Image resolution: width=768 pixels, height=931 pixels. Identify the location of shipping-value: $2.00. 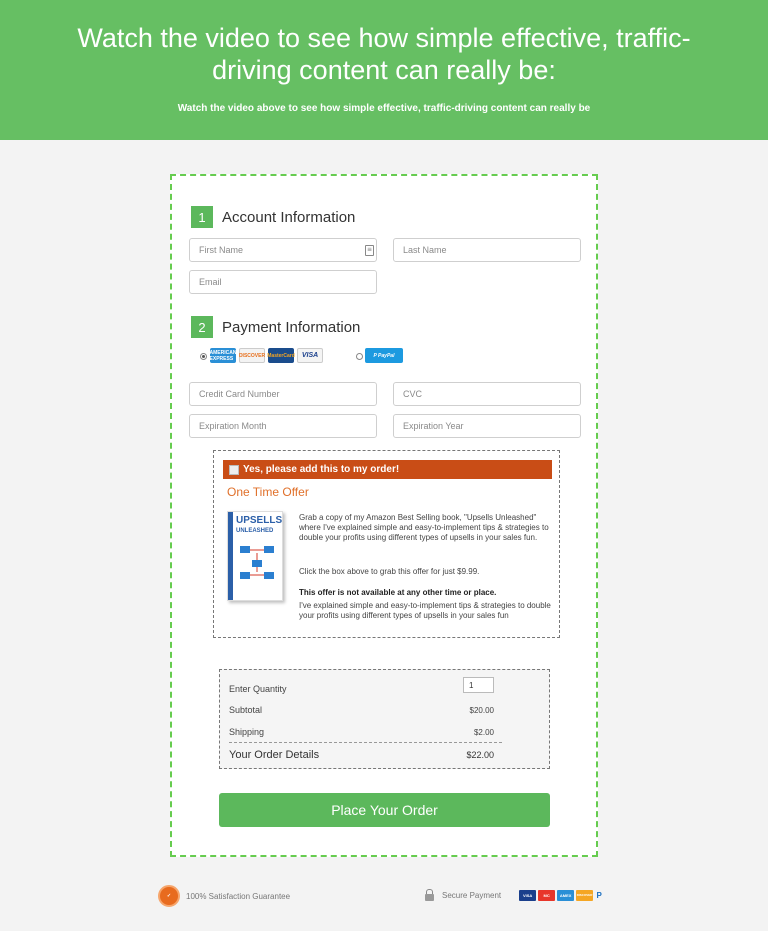
(483, 732).